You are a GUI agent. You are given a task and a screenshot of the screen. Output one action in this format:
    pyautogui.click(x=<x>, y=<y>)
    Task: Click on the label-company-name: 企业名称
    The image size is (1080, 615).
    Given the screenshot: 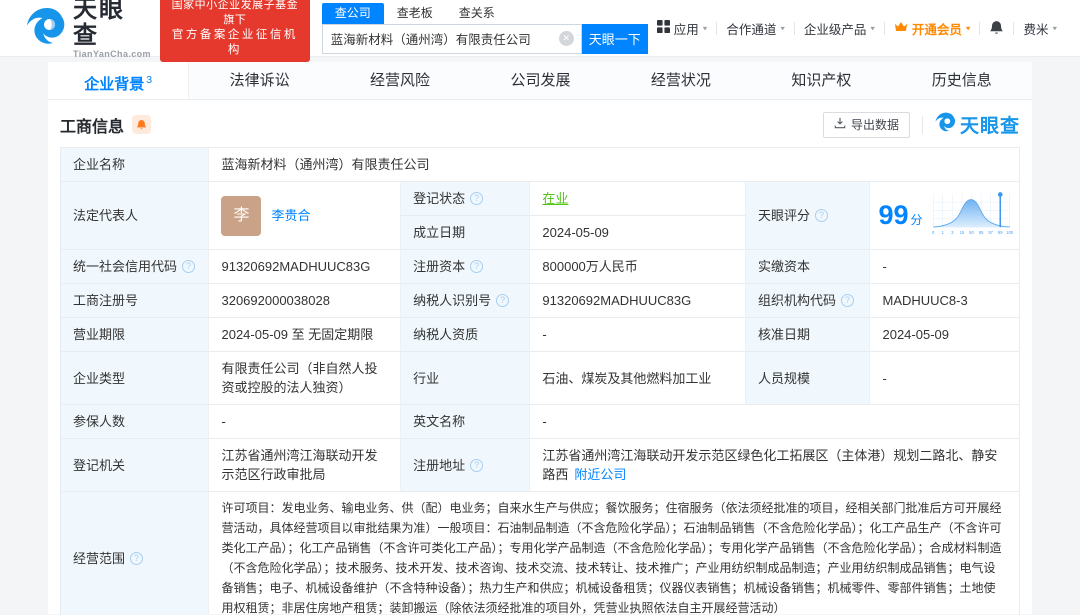 What is the action you would take?
    pyautogui.click(x=135, y=165)
    